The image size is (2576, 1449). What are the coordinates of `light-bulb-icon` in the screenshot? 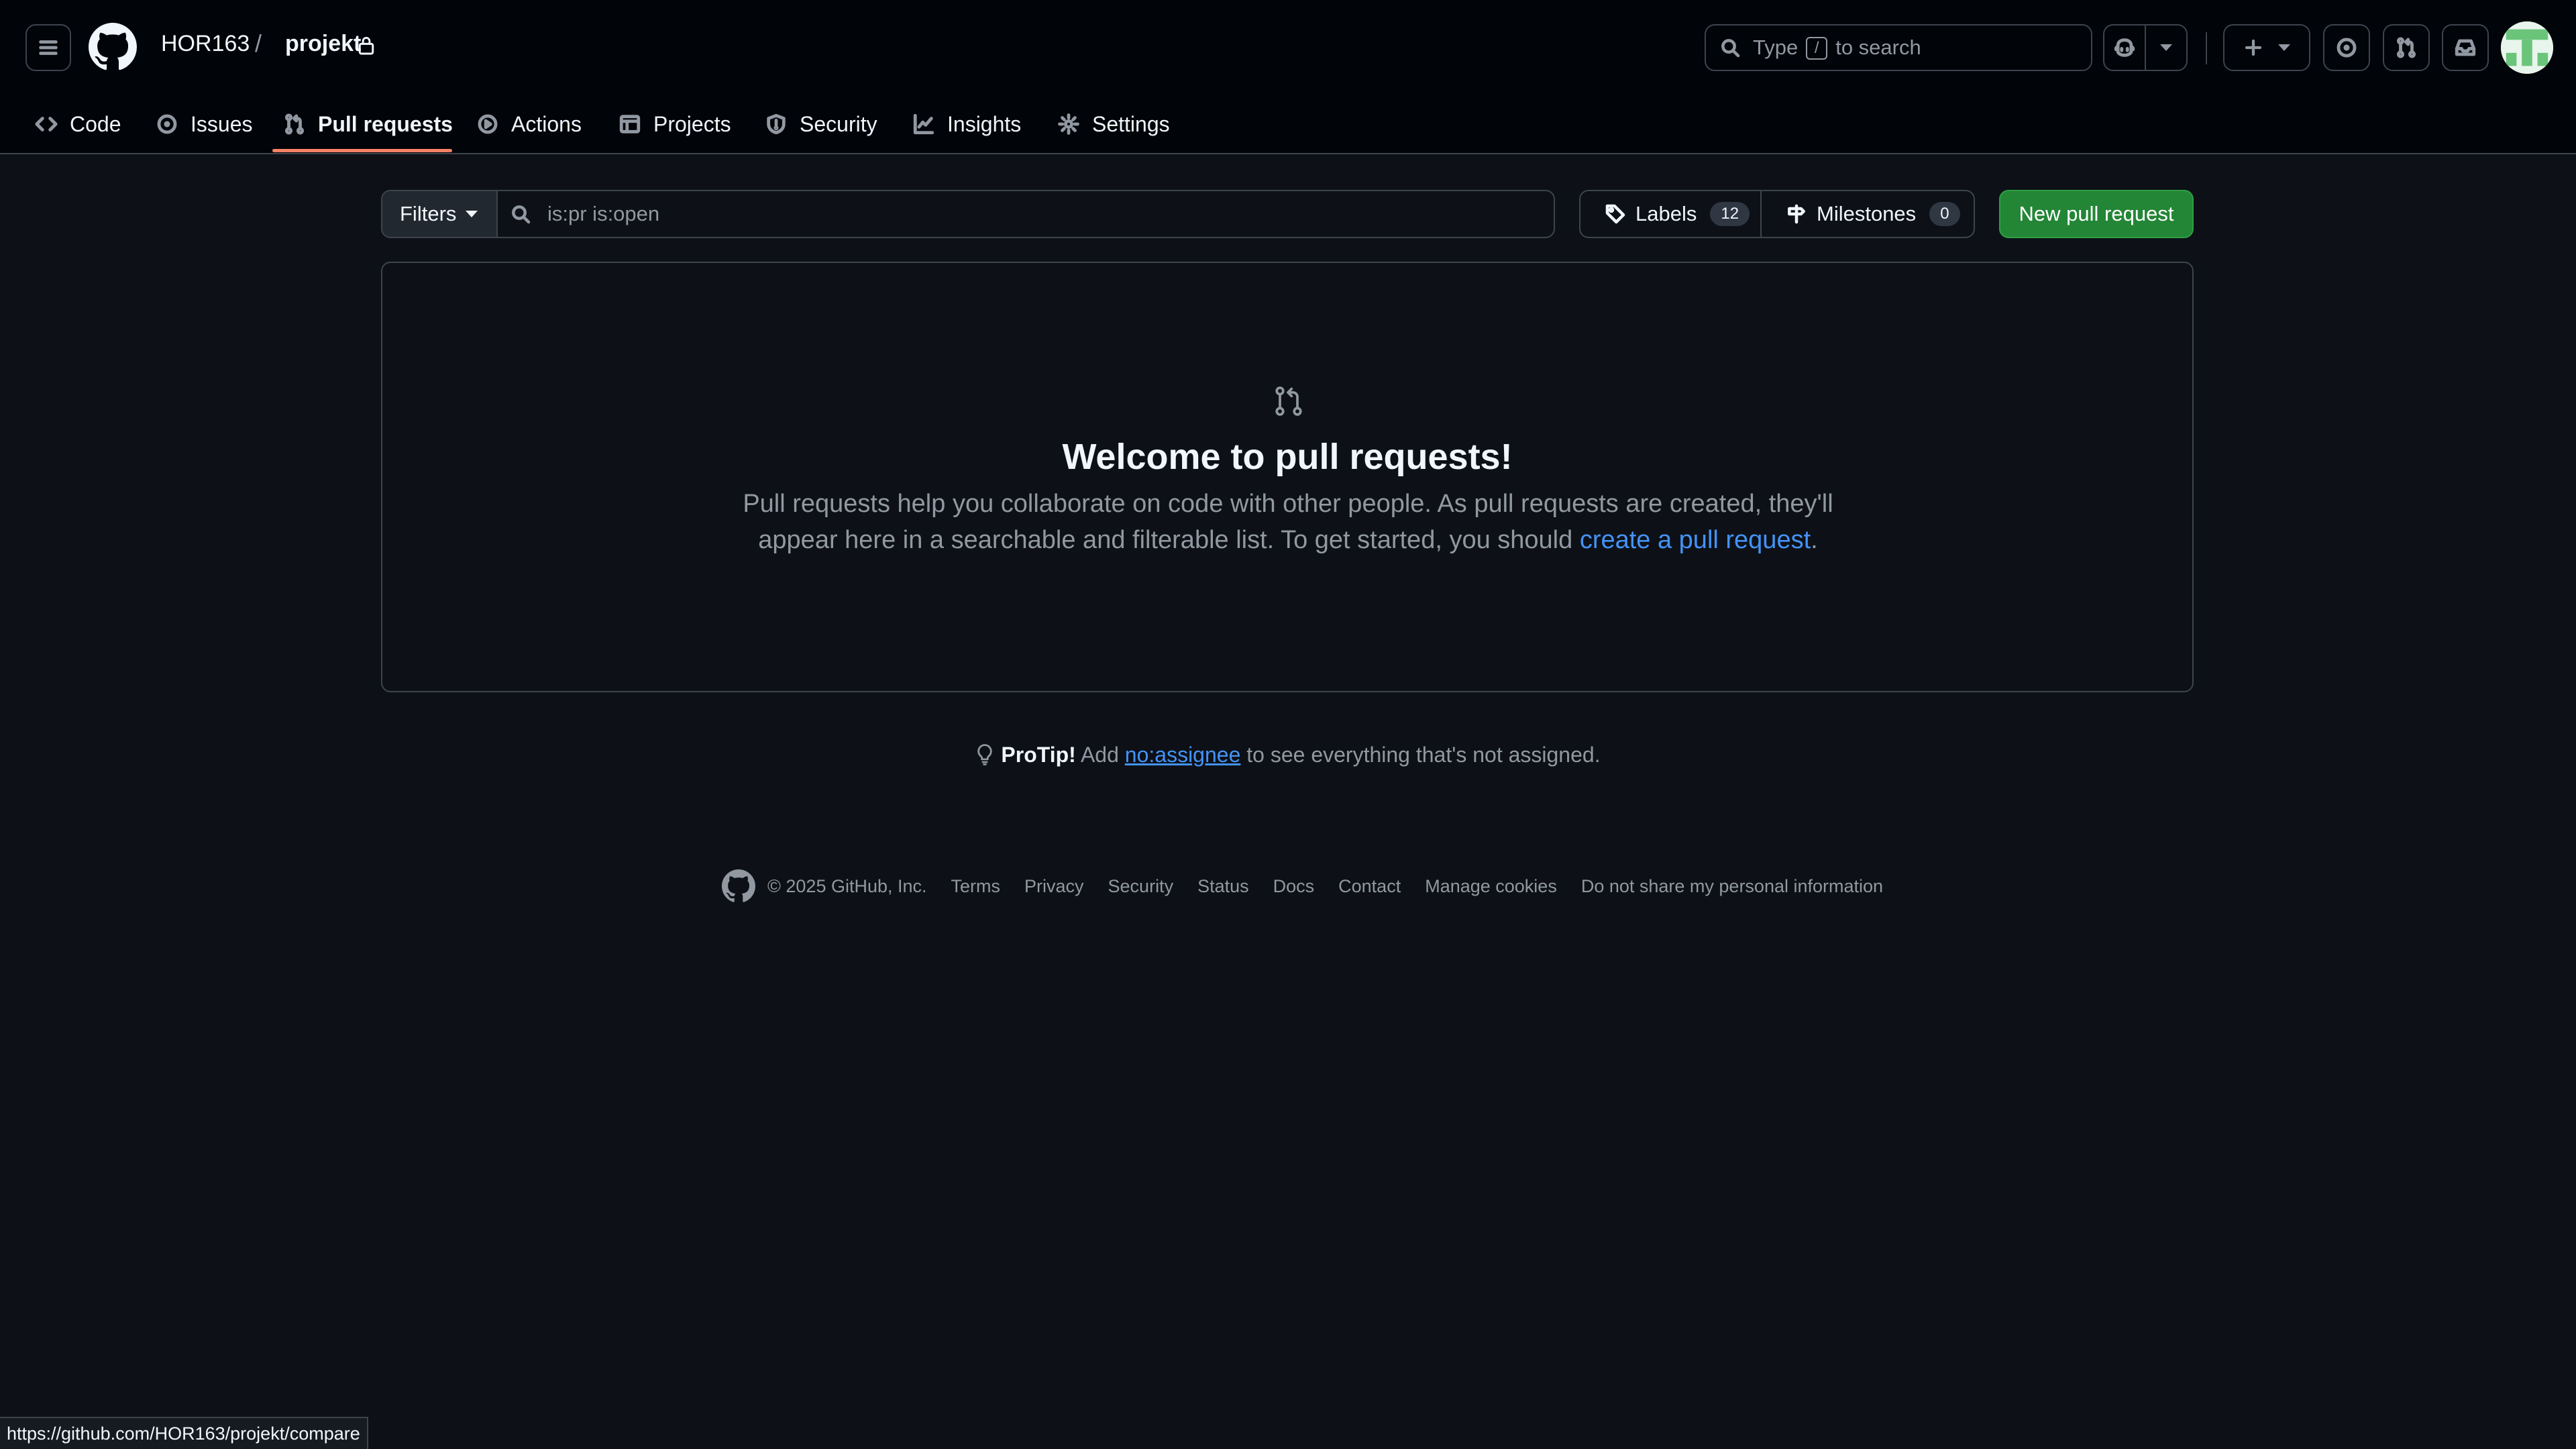 It's located at (985, 754).